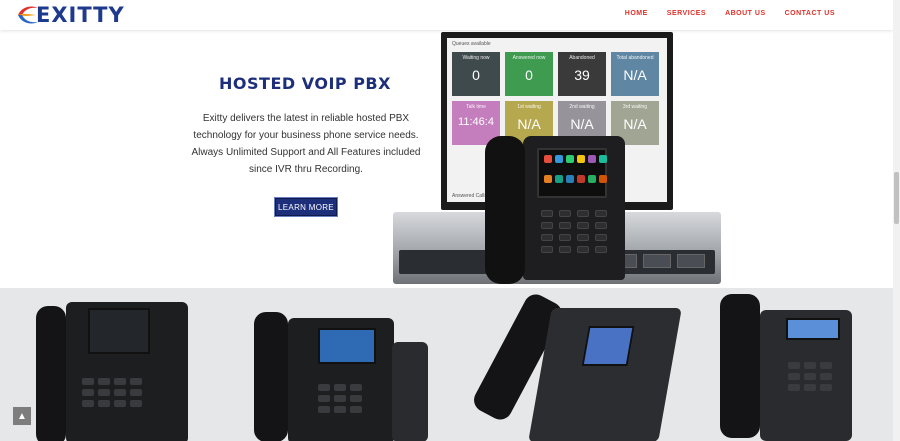  I want to click on dashboard-tile: Total abandoned N/A, so click(635, 74).